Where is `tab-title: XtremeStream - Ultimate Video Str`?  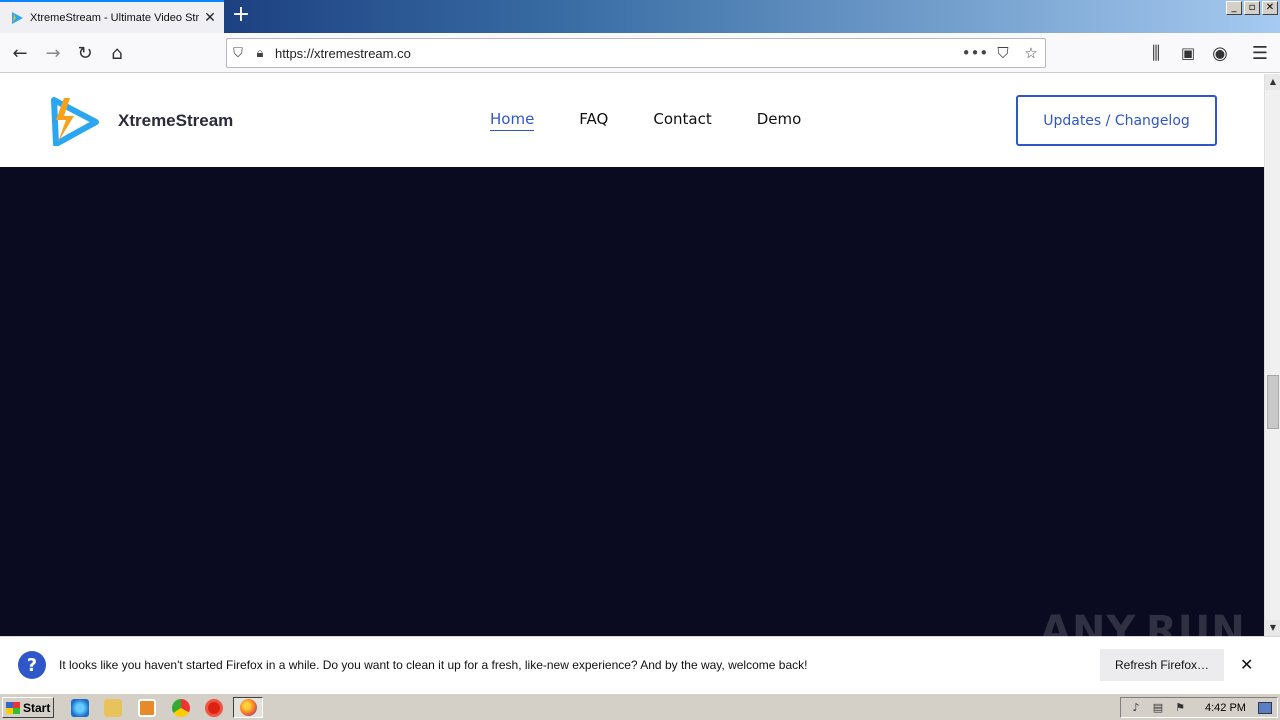 tab-title: XtremeStream - Ultimate Video Str is located at coordinates (115, 17).